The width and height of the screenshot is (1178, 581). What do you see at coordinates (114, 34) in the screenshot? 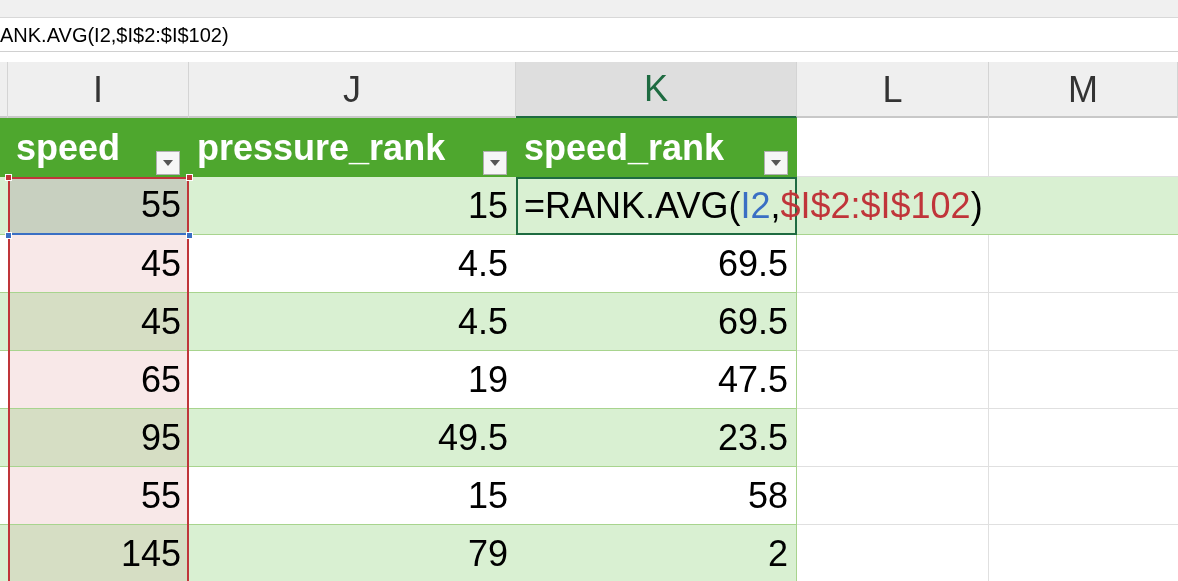
I see `formula-bar-text: ANK.AVG(I2,$I$2:$I$102)` at bounding box center [114, 34].